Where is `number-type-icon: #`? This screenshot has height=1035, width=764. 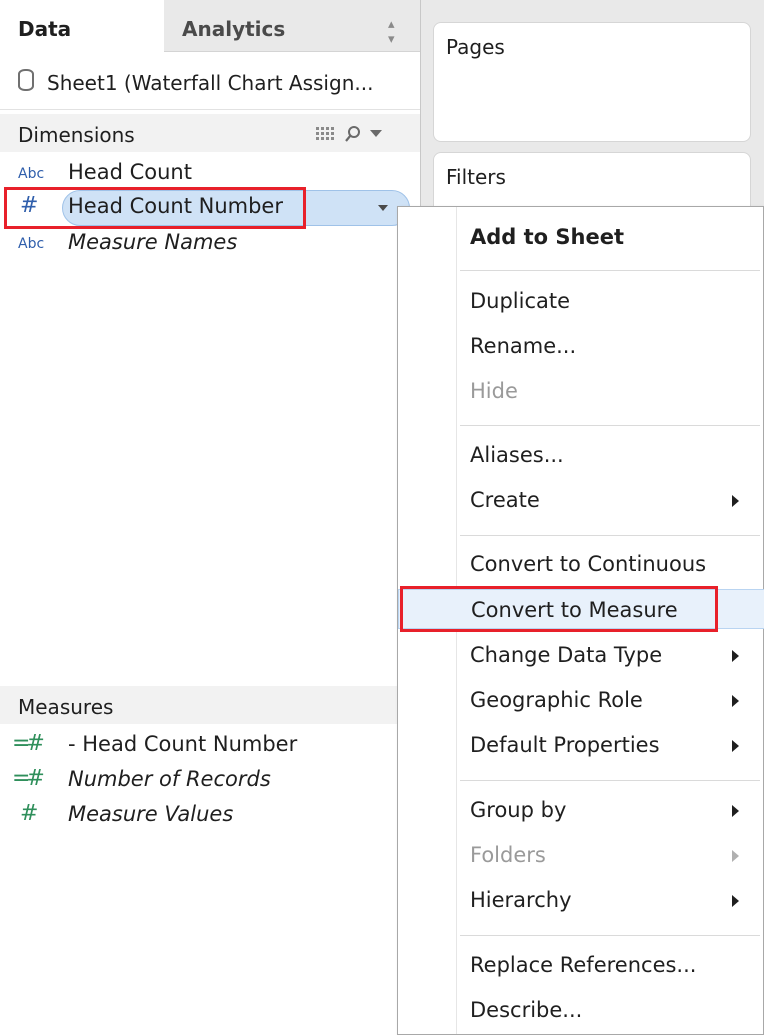
number-type-icon: # is located at coordinates (29, 813).